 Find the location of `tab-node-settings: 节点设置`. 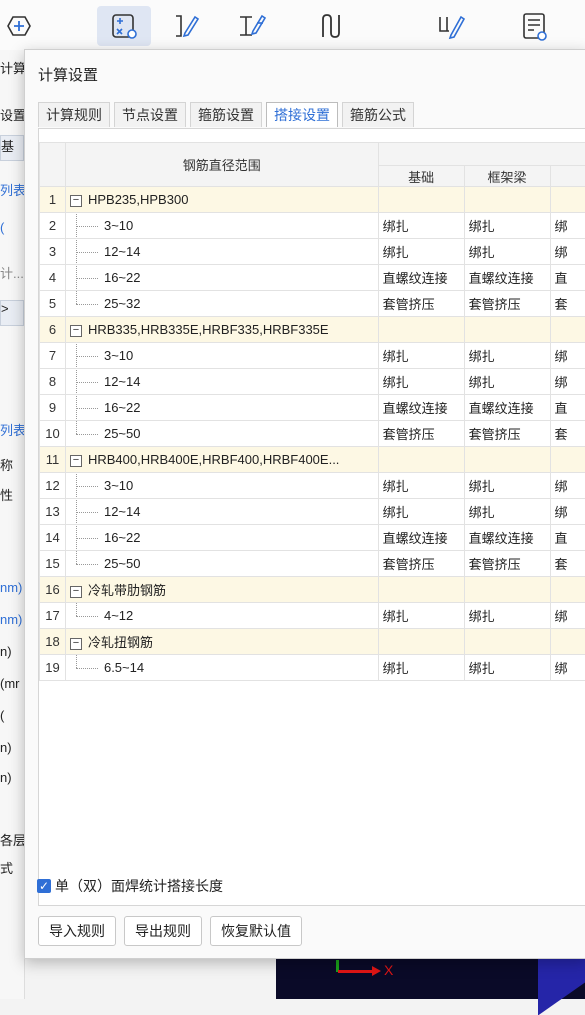

tab-node-settings: 节点设置 is located at coordinates (150, 114).